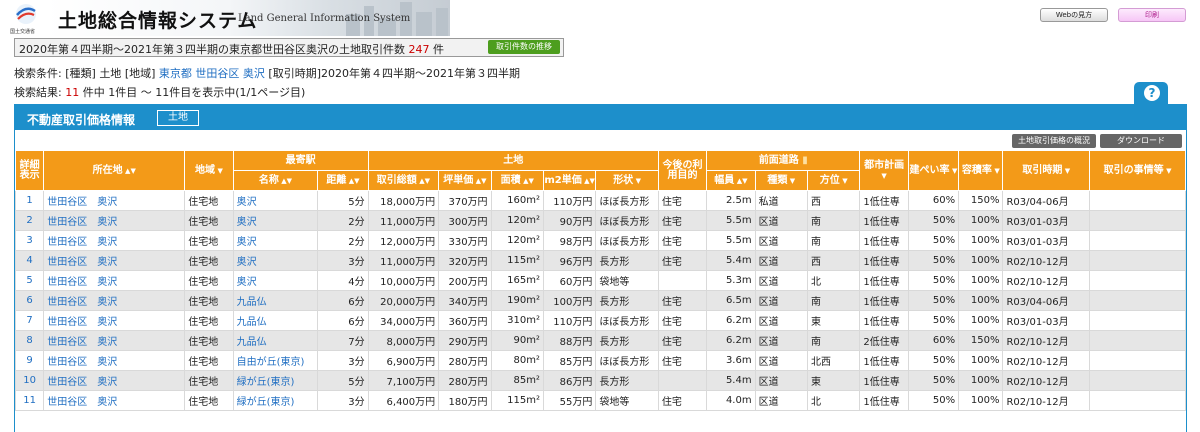  I want to click on col-far: 容積率, so click(981, 170).